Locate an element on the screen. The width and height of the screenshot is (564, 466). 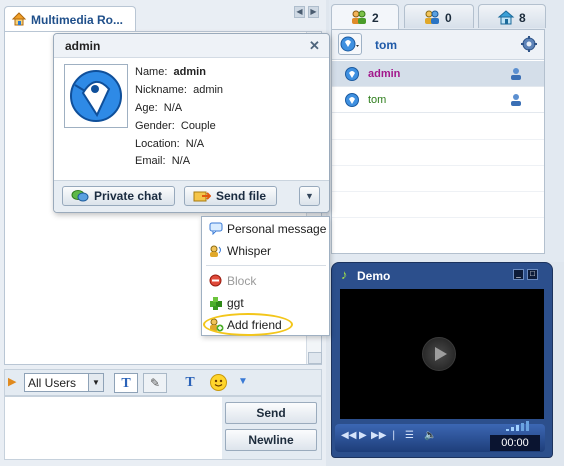
block-icon is located at coordinates (215, 282).